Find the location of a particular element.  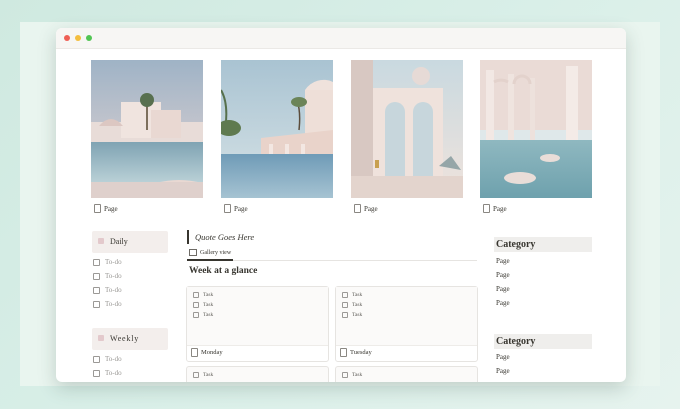

gallery-card-1: Page is located at coordinates (147, 136).